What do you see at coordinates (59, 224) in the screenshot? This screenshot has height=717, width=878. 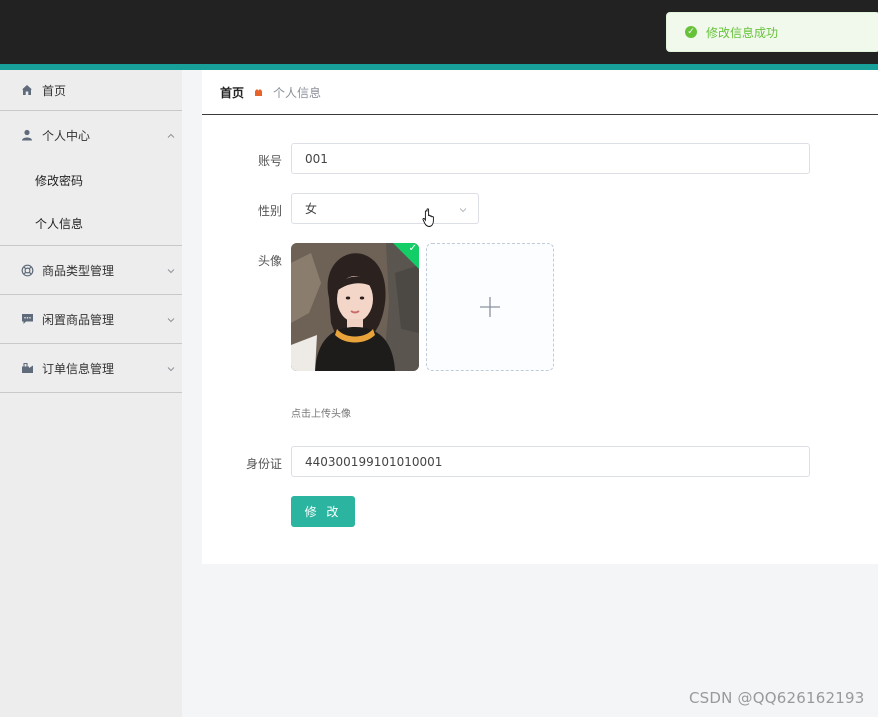 I see `sidebar-subitem-label: 个人信息` at bounding box center [59, 224].